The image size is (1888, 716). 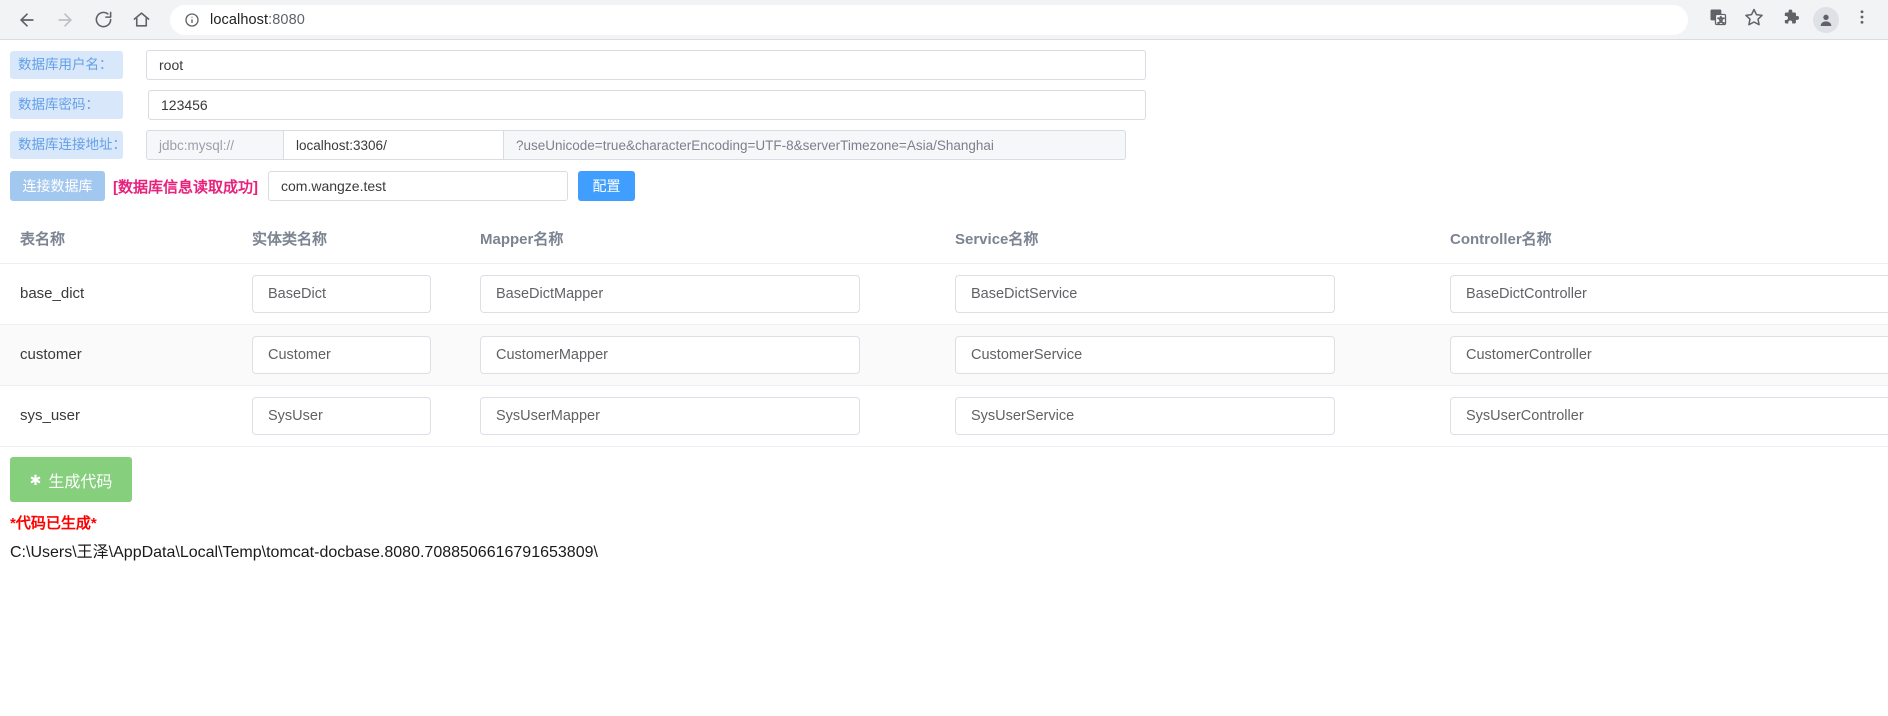 I want to click on address-bar-url: localhost:8080, so click(x=257, y=20).